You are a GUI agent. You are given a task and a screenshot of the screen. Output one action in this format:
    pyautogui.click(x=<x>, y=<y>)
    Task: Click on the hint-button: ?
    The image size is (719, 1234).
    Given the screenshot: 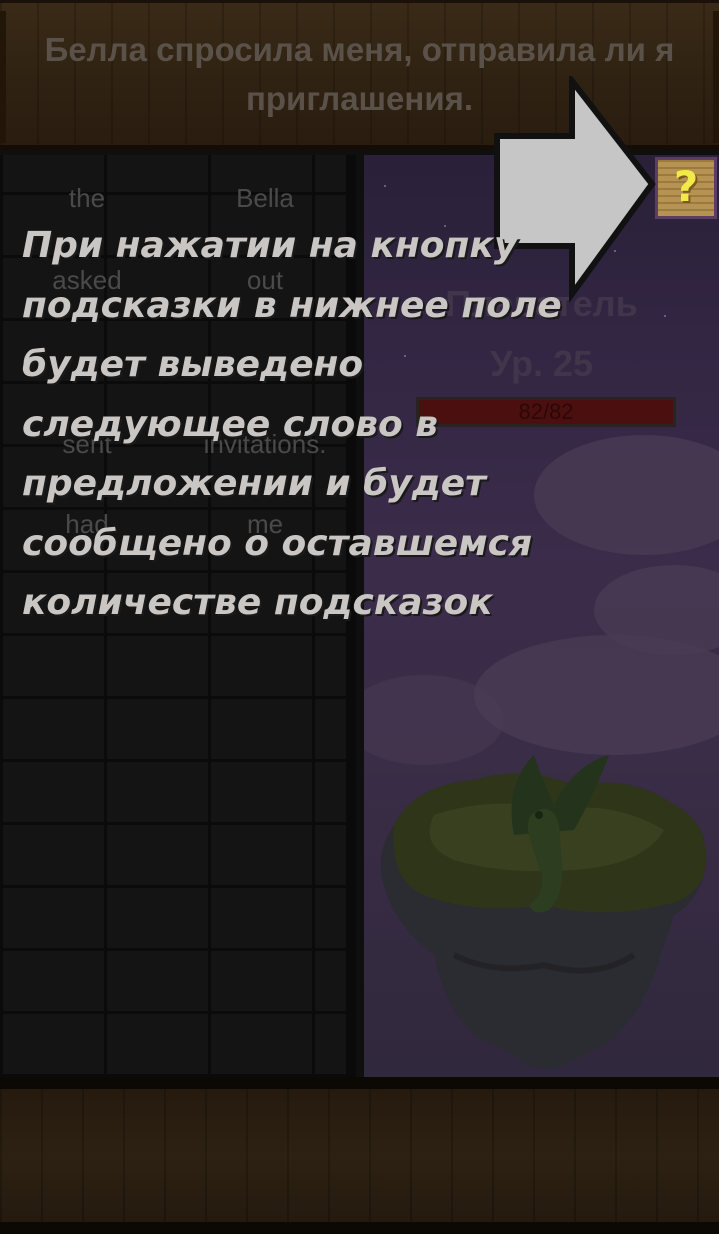 What is the action you would take?
    pyautogui.click(x=686, y=188)
    